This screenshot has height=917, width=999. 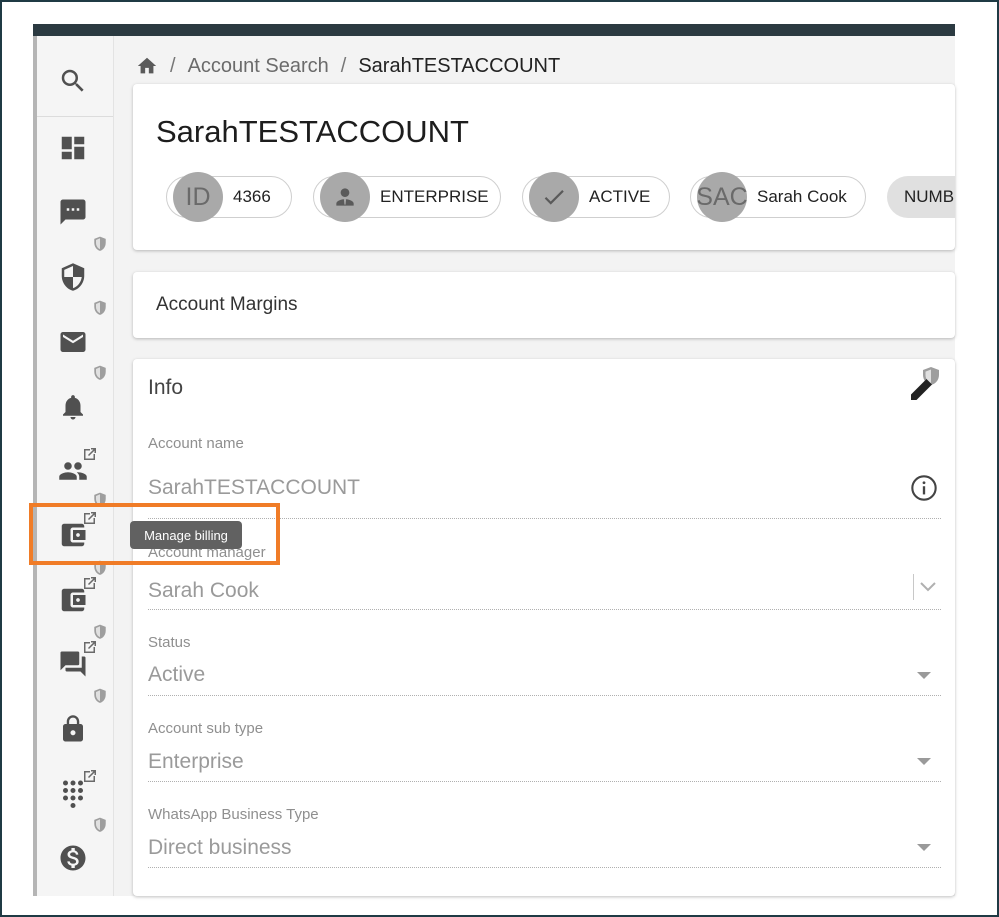 What do you see at coordinates (147, 66) in the screenshot?
I see `home-icon` at bounding box center [147, 66].